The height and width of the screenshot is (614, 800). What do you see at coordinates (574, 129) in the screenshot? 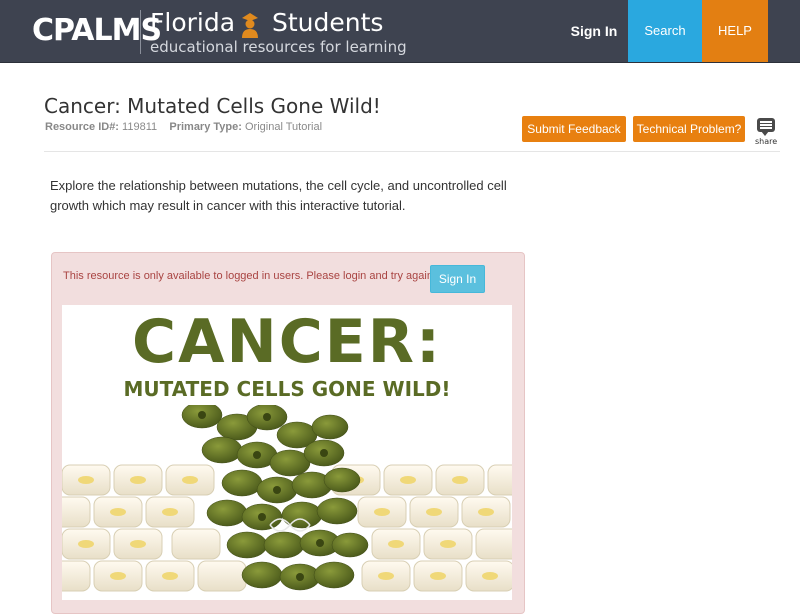
I see `submit-feedback-button: Submit Feedback` at bounding box center [574, 129].